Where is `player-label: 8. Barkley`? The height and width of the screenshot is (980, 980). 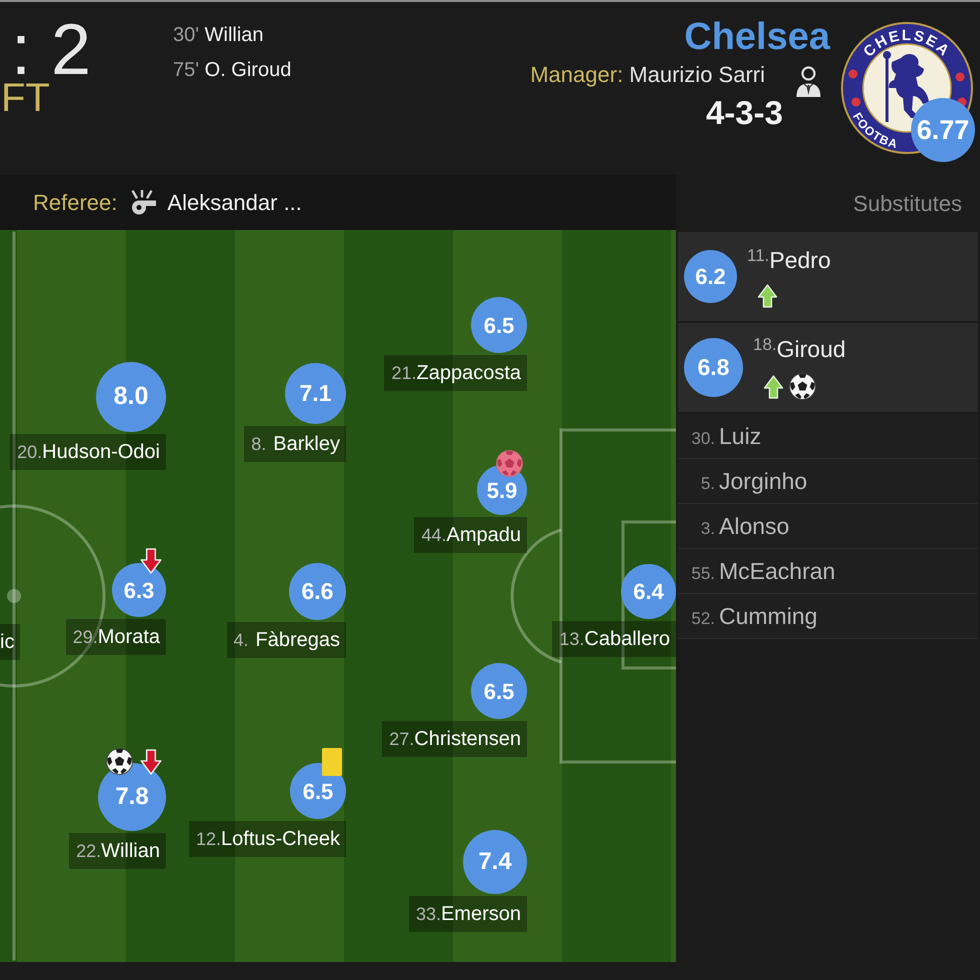
player-label: 8. Barkley is located at coordinates (295, 444).